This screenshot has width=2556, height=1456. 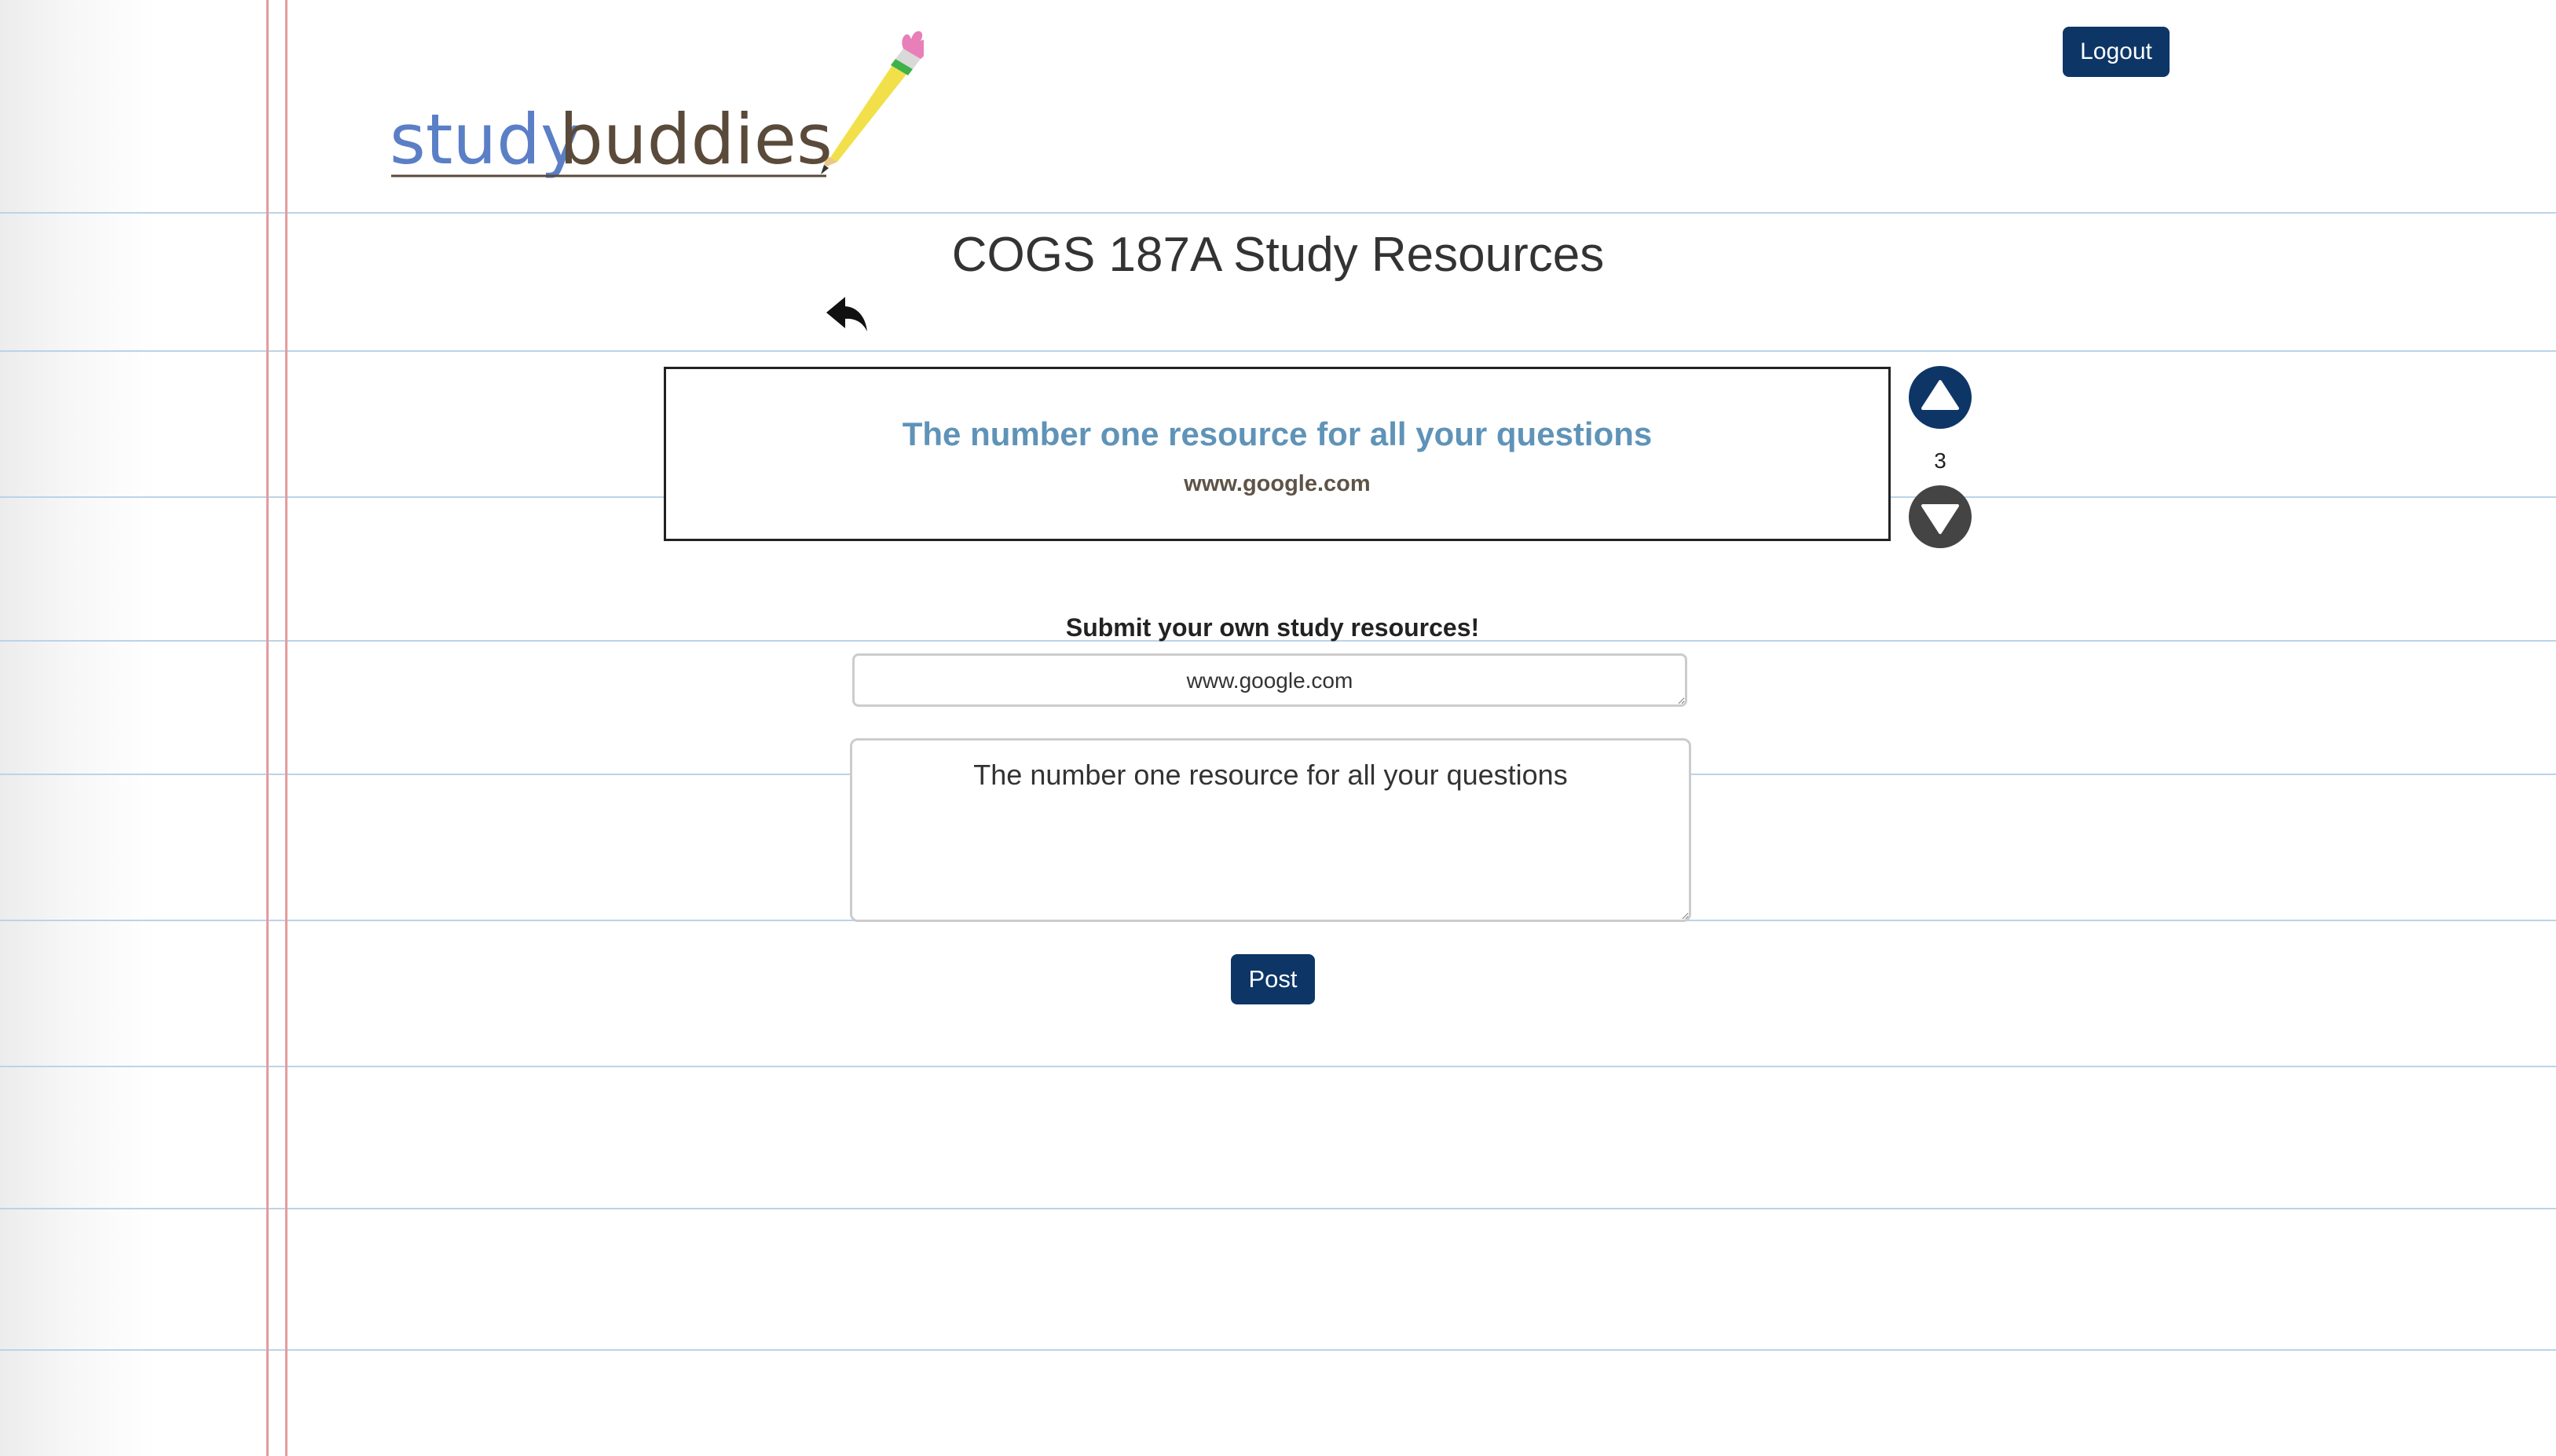 I want to click on reply-arrow-icon, so click(x=847, y=314).